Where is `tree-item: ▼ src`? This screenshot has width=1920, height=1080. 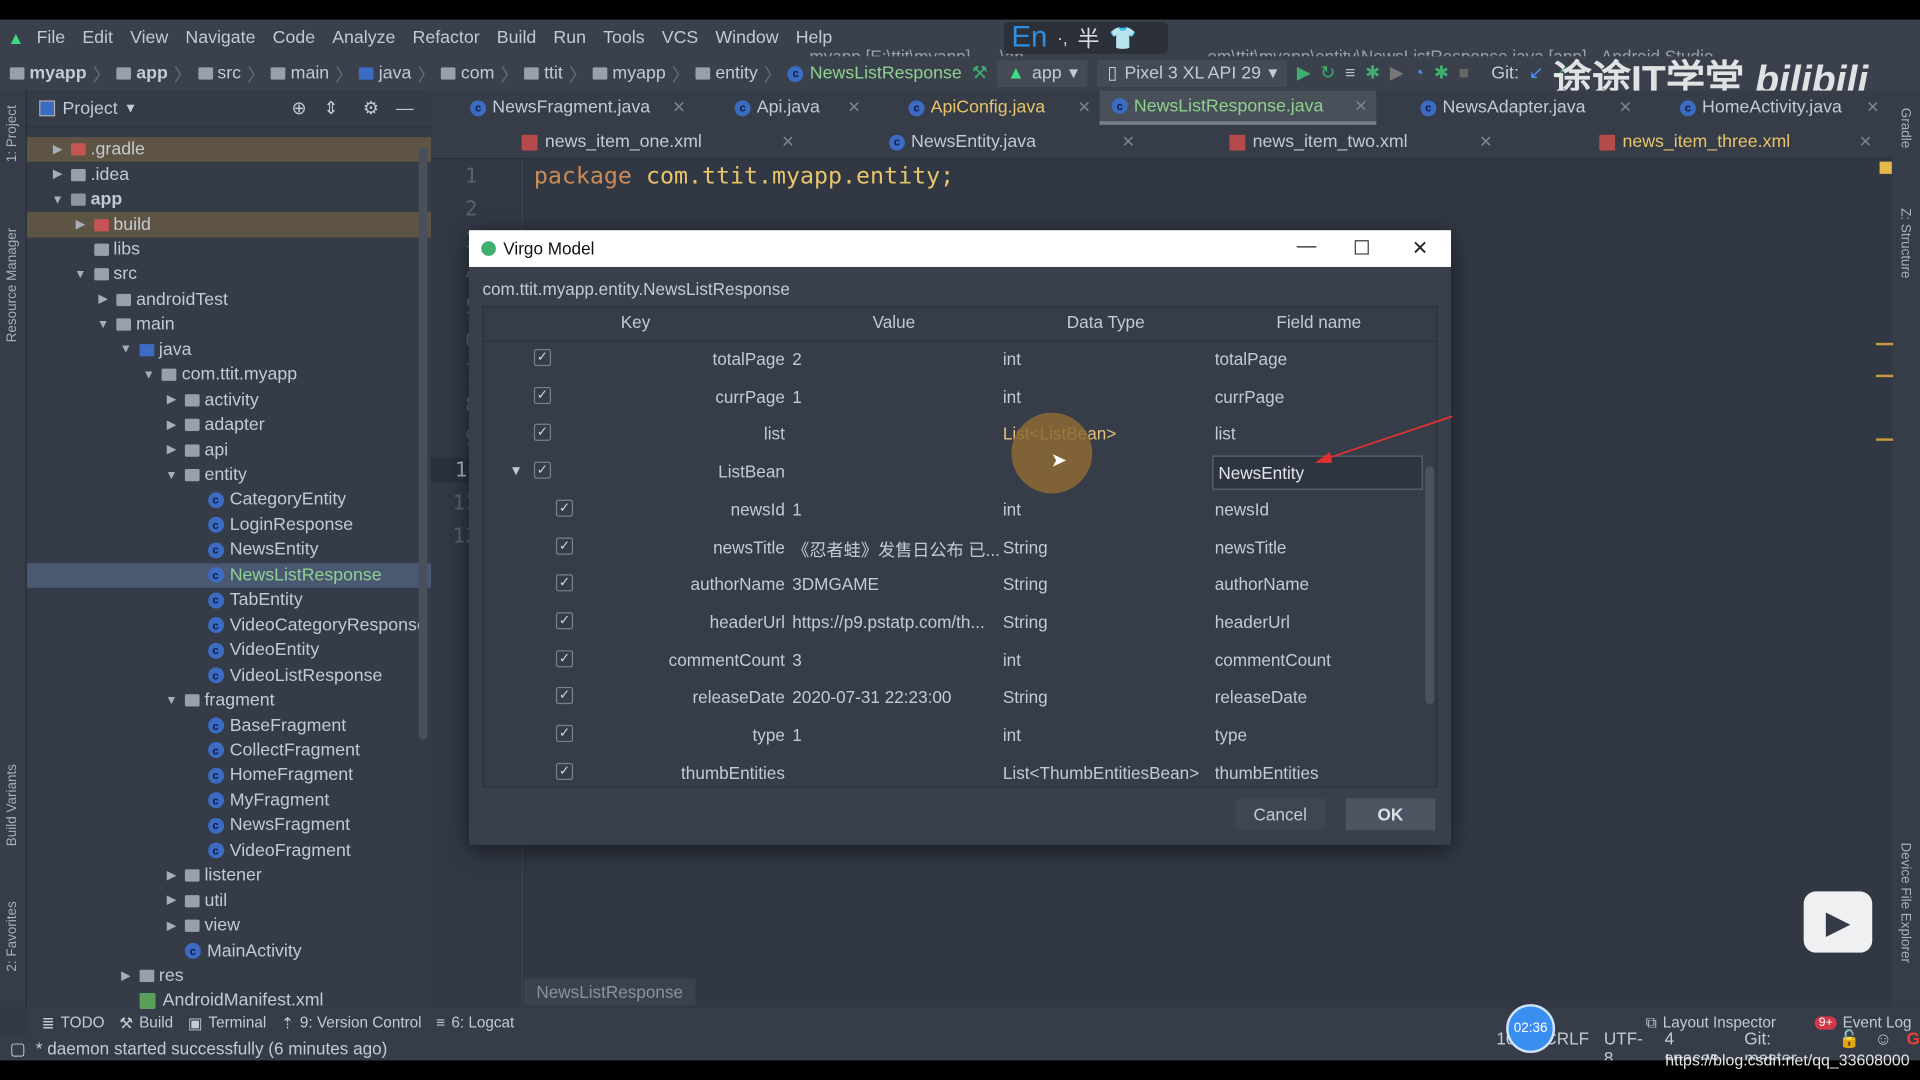 tree-item: ▼ src is located at coordinates (229, 274).